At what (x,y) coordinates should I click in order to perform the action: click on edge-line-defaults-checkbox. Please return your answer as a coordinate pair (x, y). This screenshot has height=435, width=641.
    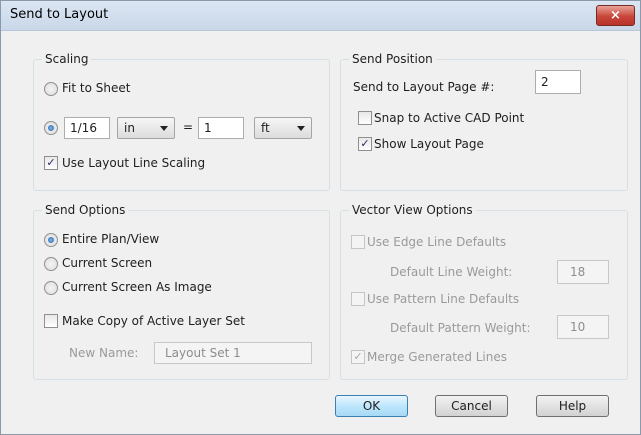
    Looking at the image, I should click on (358, 242).